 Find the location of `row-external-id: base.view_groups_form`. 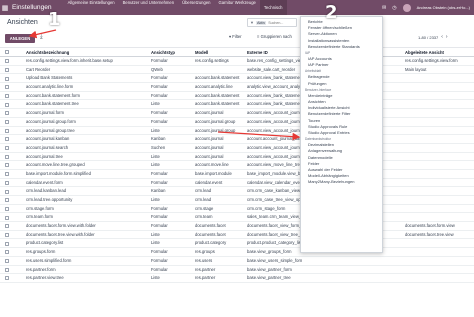

row-external-id: base.view_groups_form is located at coordinates (269, 252).